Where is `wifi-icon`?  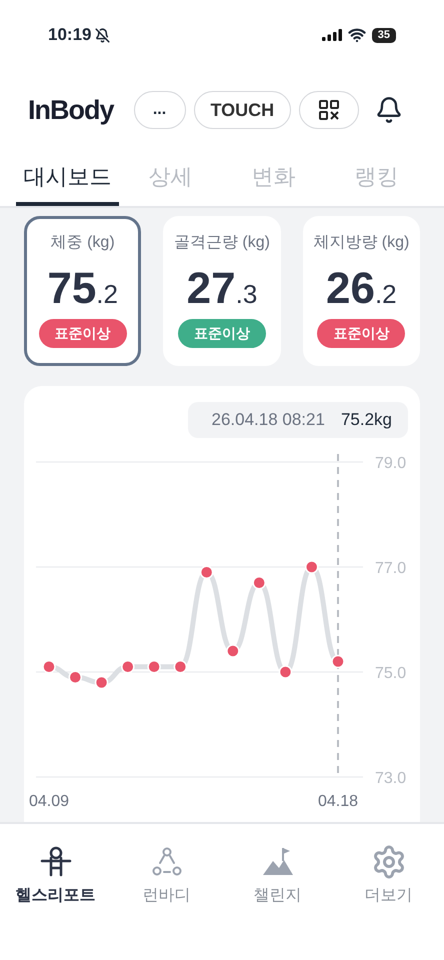 wifi-icon is located at coordinates (357, 35).